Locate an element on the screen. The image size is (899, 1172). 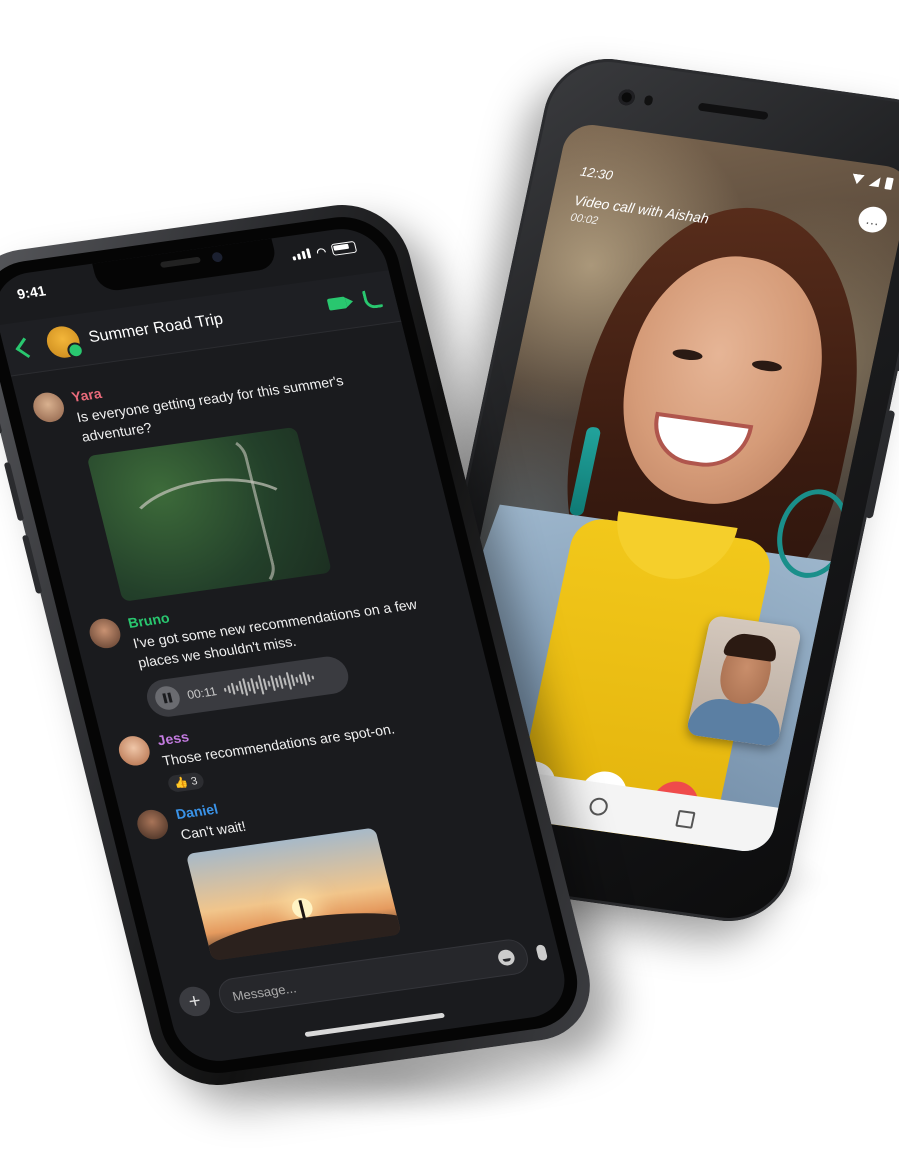
road-photo is located at coordinates (209, 514).